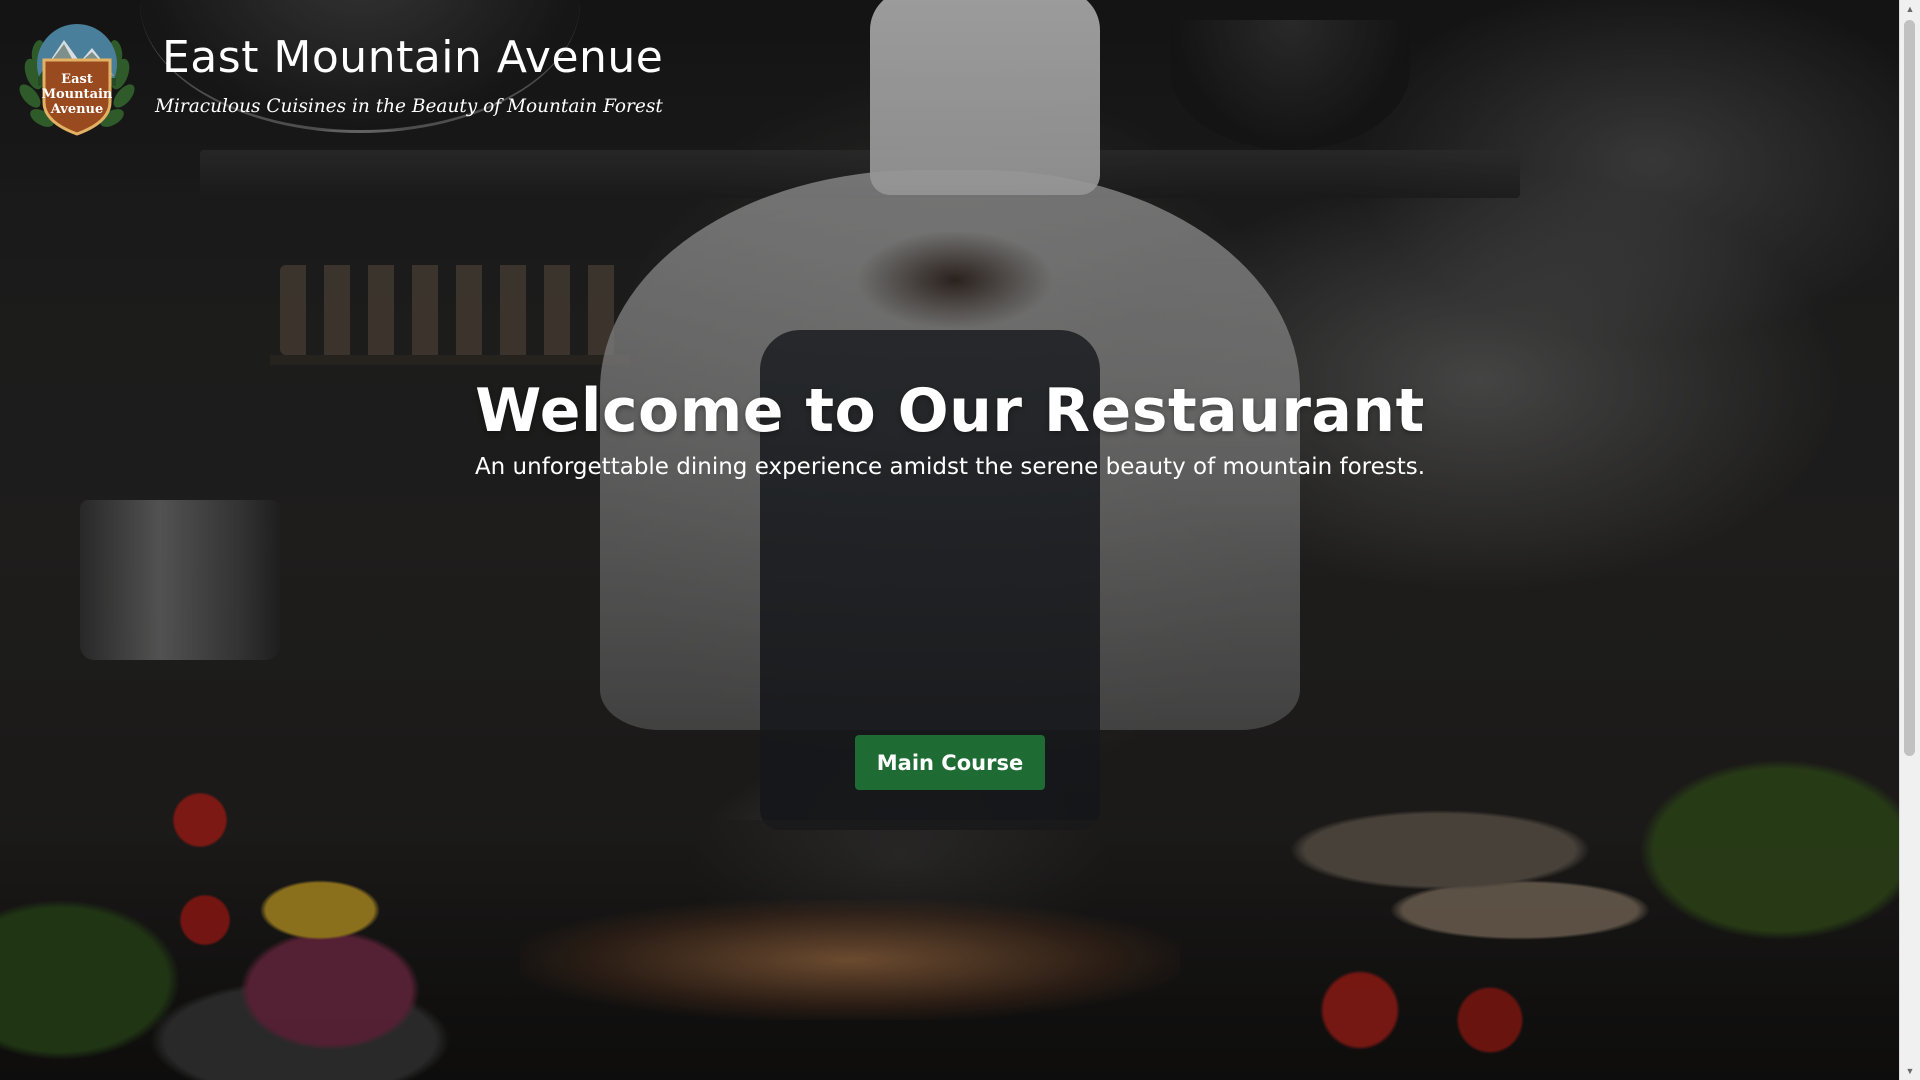  Describe the element at coordinates (77, 109) in the screenshot. I see `logo-text-line3: Avenue` at that location.